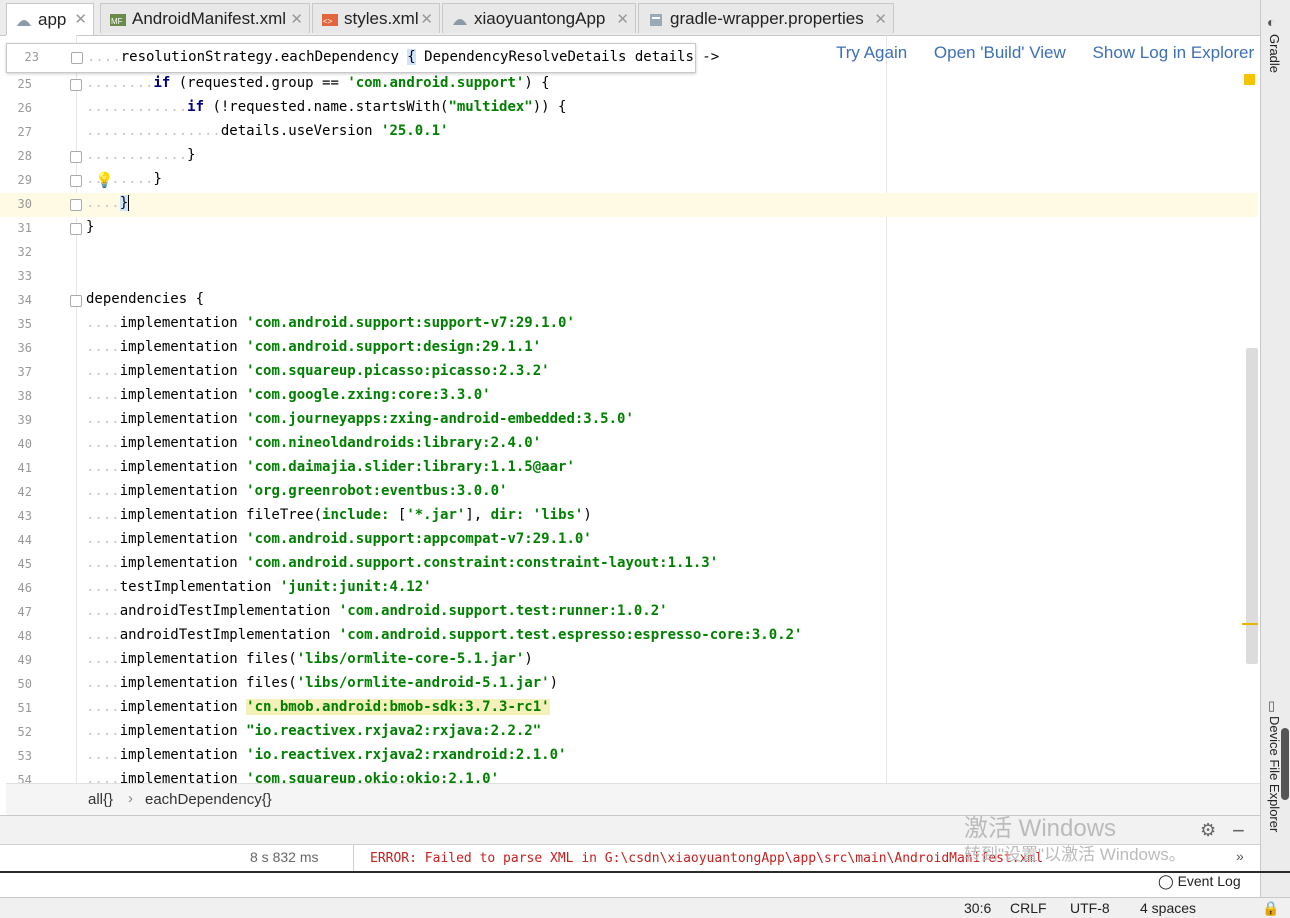  What do you see at coordinates (100, 799) in the screenshot?
I see `breadcrumb-item-all: all{}` at bounding box center [100, 799].